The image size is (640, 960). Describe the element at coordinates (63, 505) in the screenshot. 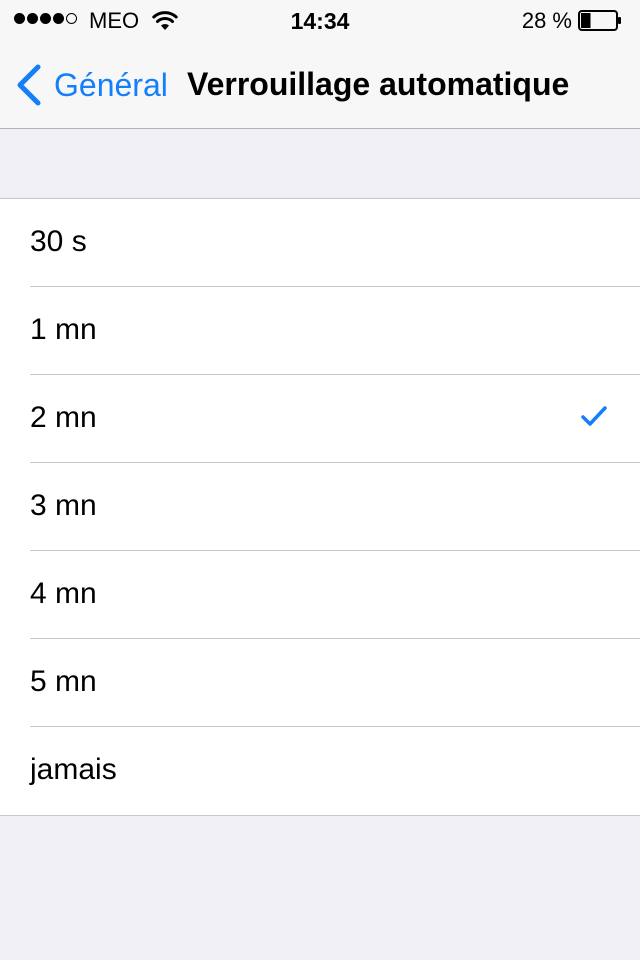

I see `list-item-label: 3 mn` at that location.